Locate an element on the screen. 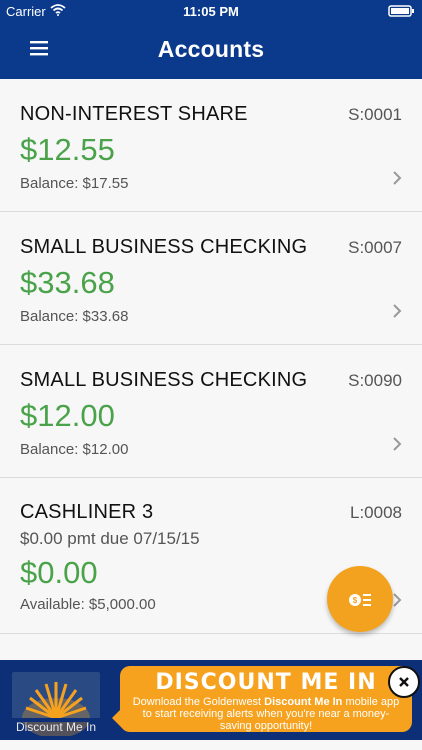  close-icon is located at coordinates (404, 682).